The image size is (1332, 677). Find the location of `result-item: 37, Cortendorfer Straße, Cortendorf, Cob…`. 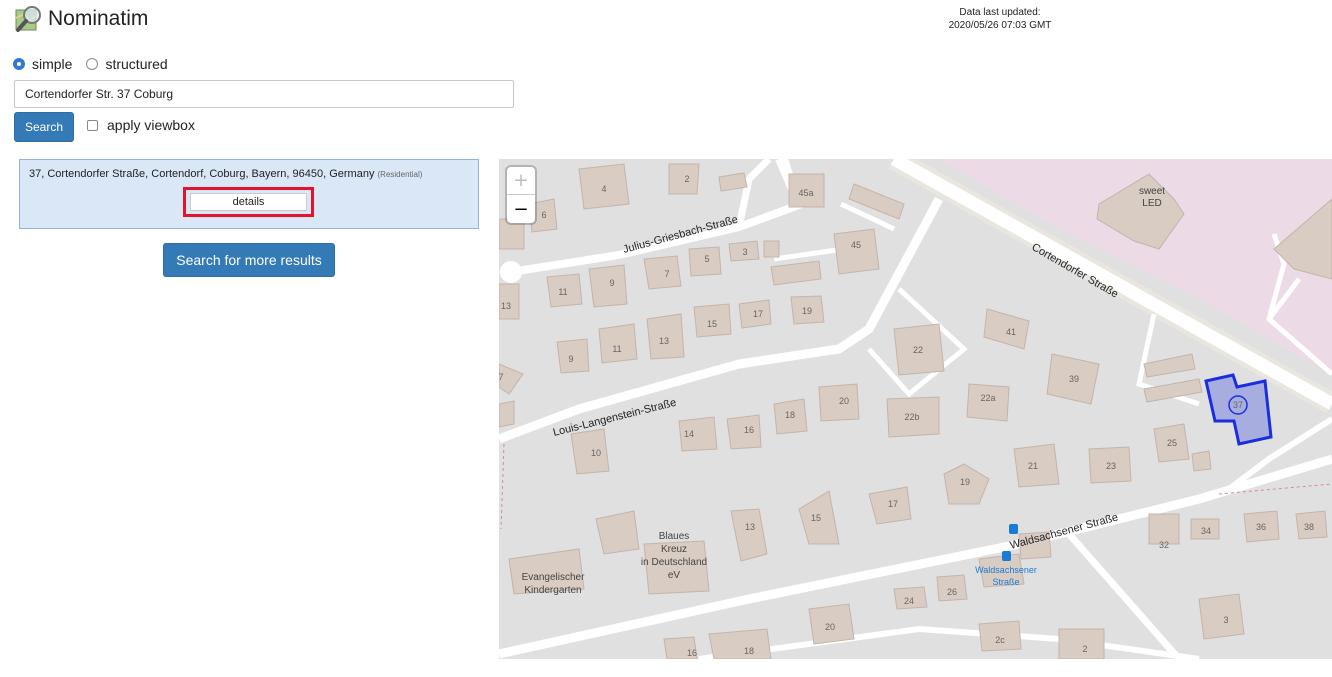

result-item: 37, Cortendorfer Straße, Cortendorf, Cob… is located at coordinates (249, 194).